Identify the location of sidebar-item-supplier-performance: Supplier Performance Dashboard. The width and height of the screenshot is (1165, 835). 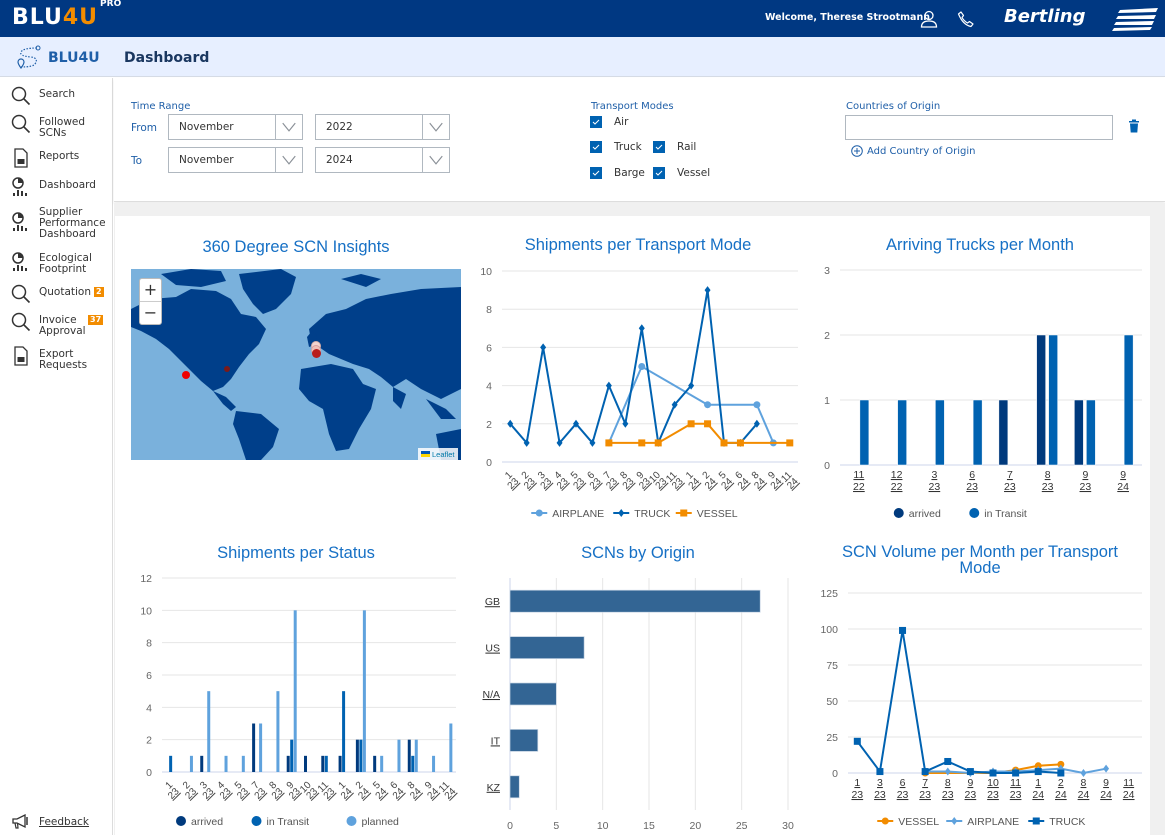
(56, 222).